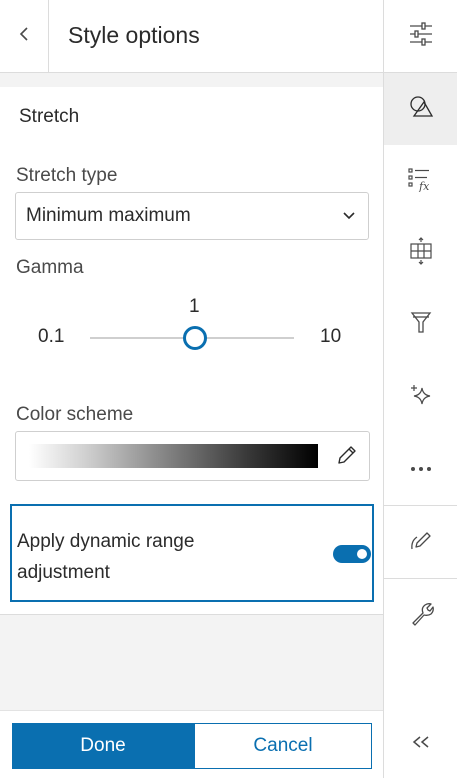 The height and width of the screenshot is (778, 457). Describe the element at coordinates (362, 554) in the screenshot. I see `toggle-knob` at that location.